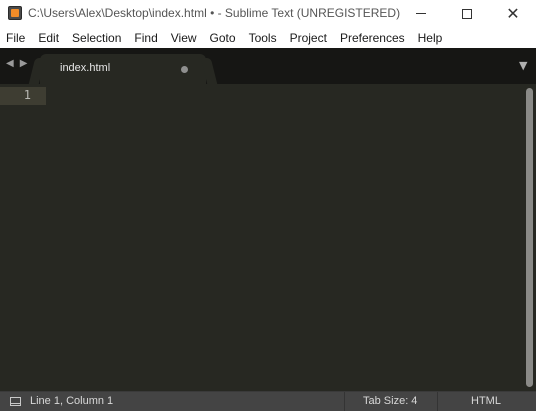 The height and width of the screenshot is (411, 536). I want to click on tab-index-html: index.html, so click(123, 69).